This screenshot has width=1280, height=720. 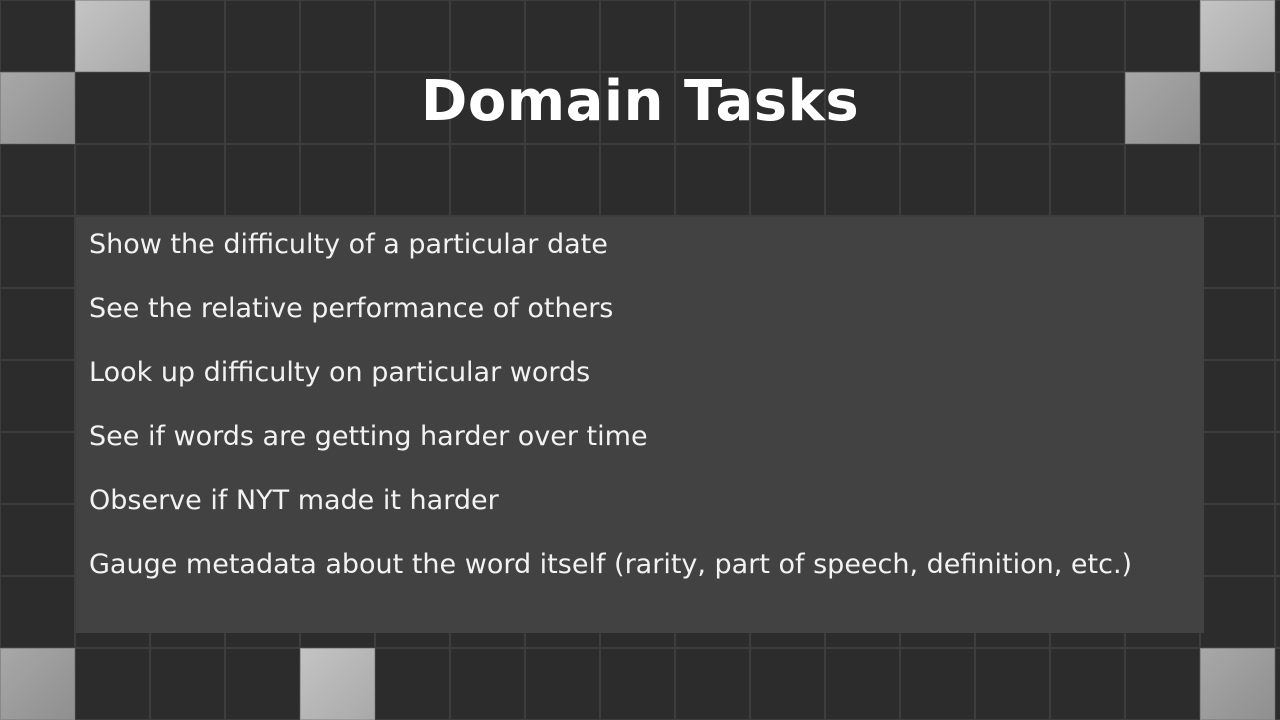 What do you see at coordinates (351, 308) in the screenshot?
I see `task-item: See the relative performance of others` at bounding box center [351, 308].